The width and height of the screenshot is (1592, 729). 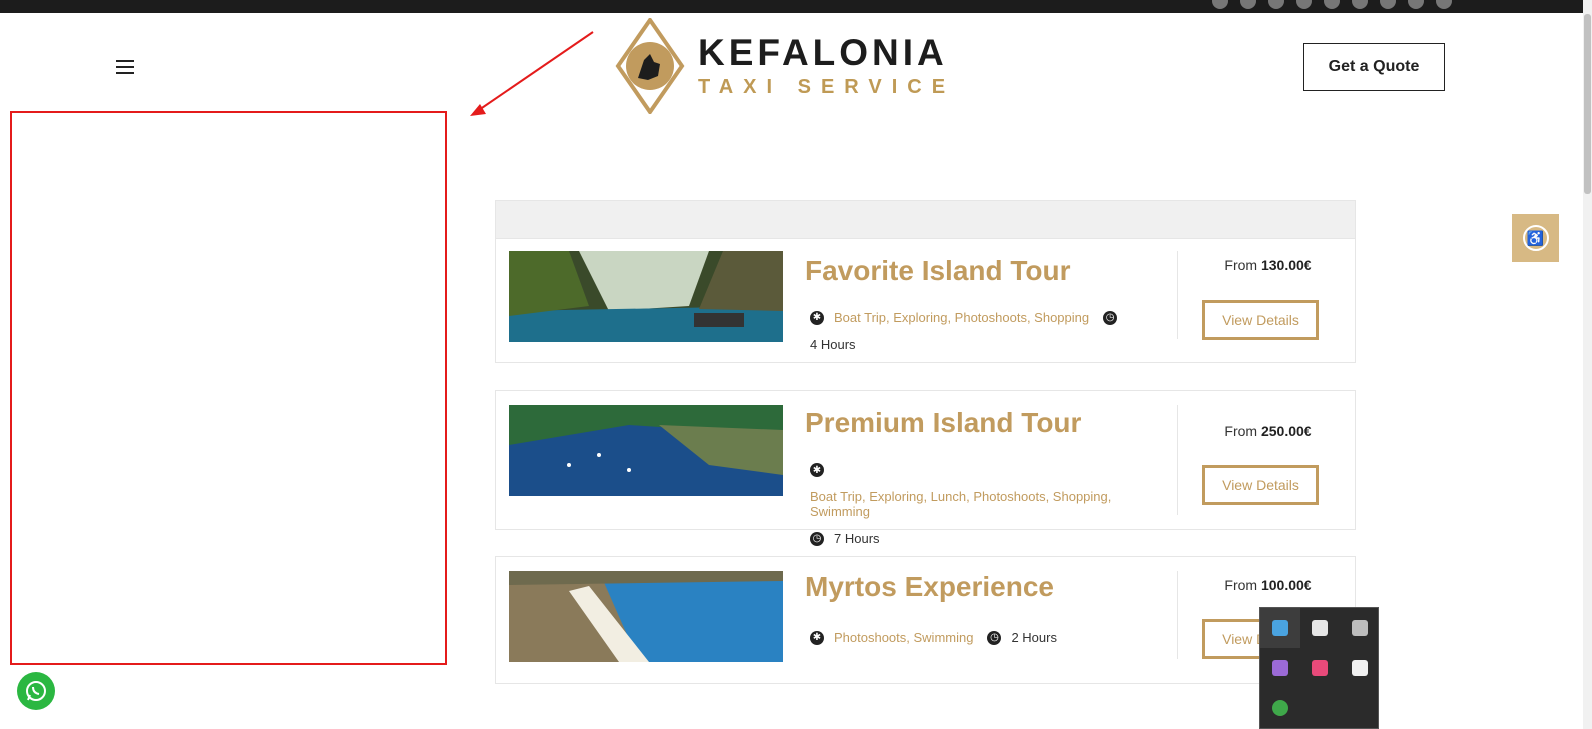 I want to click on mail-icon, so click(x=1332, y=4).